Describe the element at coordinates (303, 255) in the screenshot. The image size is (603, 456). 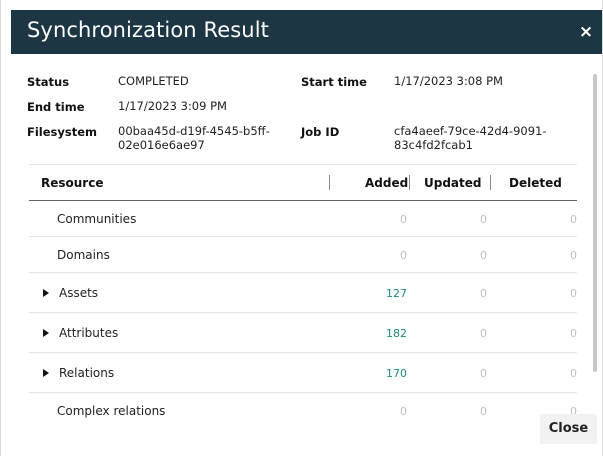
I see `table-row: Domains 0 0 0` at that location.